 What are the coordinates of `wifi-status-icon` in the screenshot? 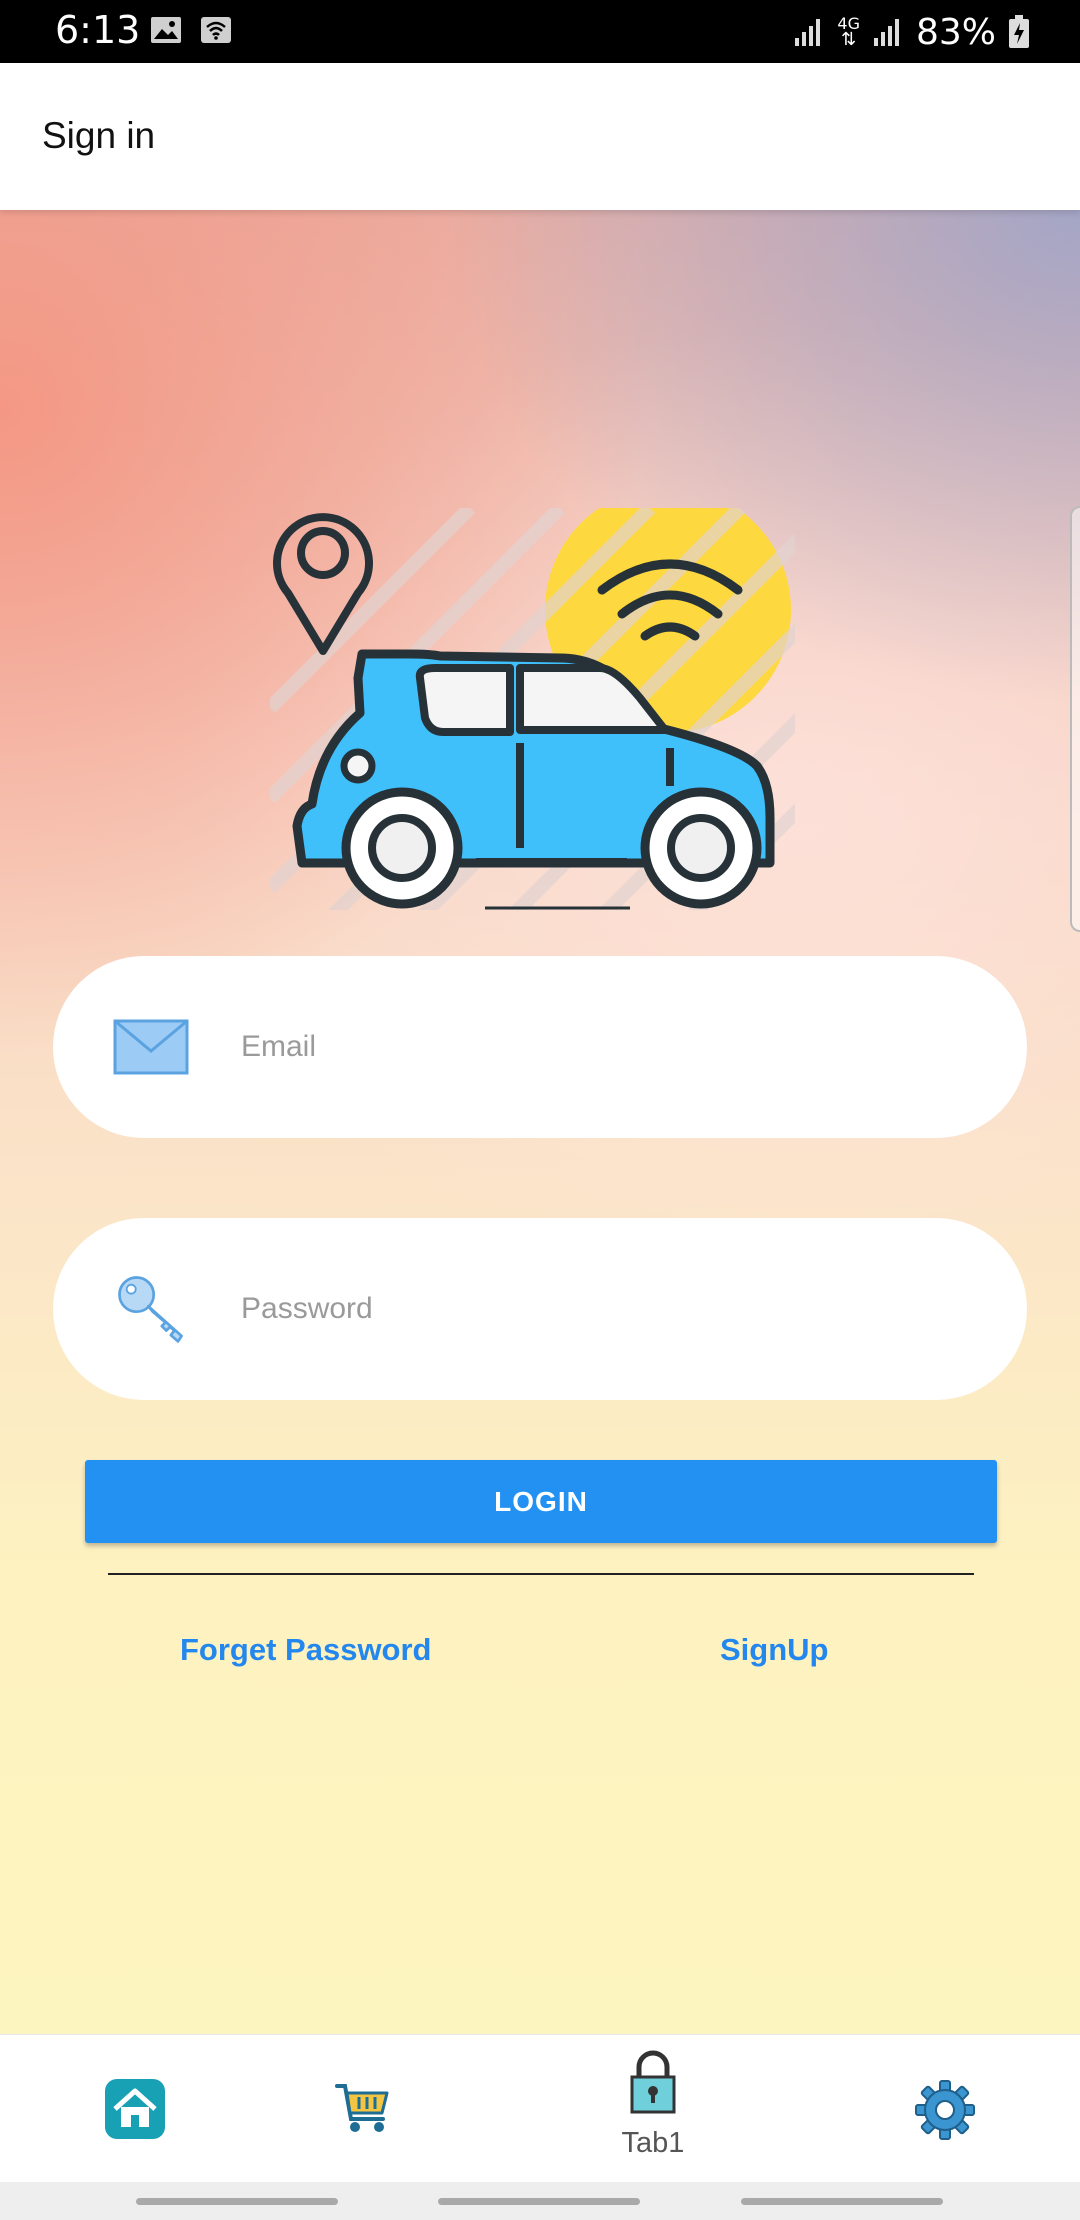 It's located at (216, 30).